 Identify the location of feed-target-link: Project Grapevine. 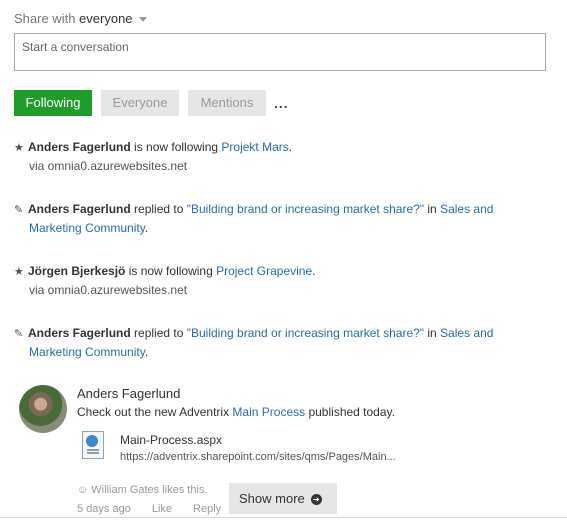
(264, 271).